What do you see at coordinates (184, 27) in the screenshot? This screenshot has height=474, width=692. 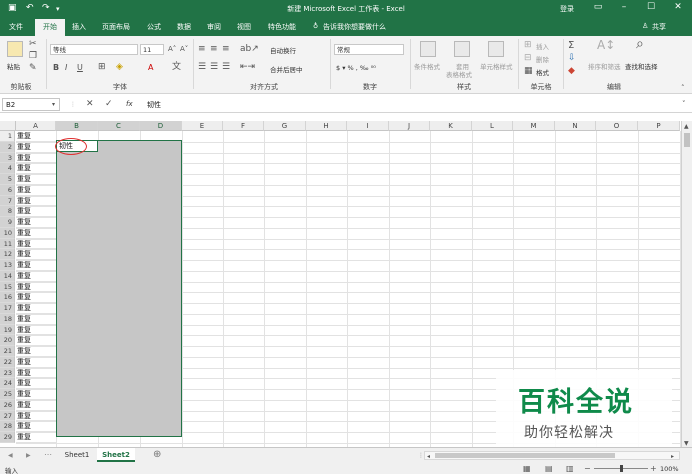 I see `tab-data: 数据` at bounding box center [184, 27].